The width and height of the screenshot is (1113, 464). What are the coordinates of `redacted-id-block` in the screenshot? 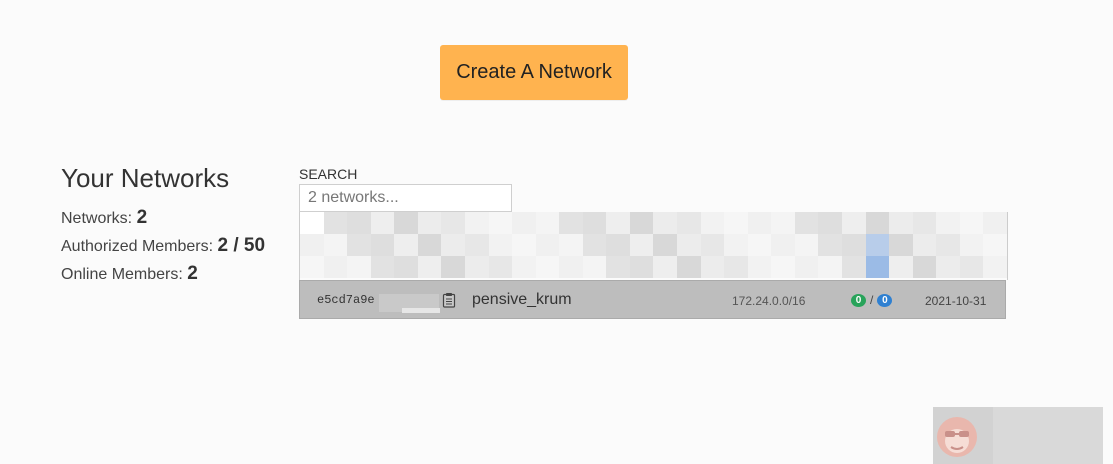 It's located at (421, 310).